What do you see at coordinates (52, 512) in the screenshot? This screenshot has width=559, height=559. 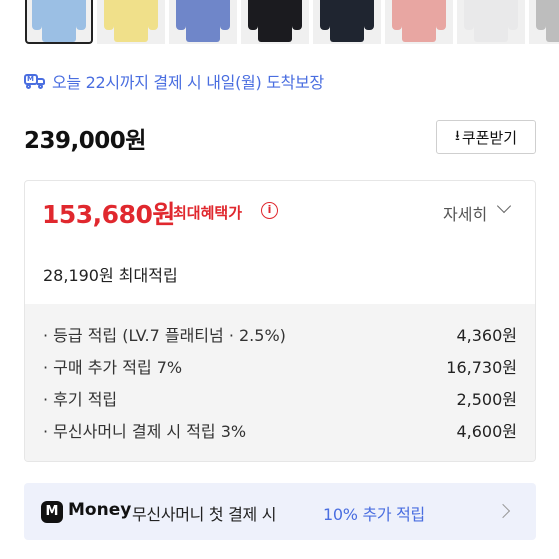 I see `money-logo-icon: M` at bounding box center [52, 512].